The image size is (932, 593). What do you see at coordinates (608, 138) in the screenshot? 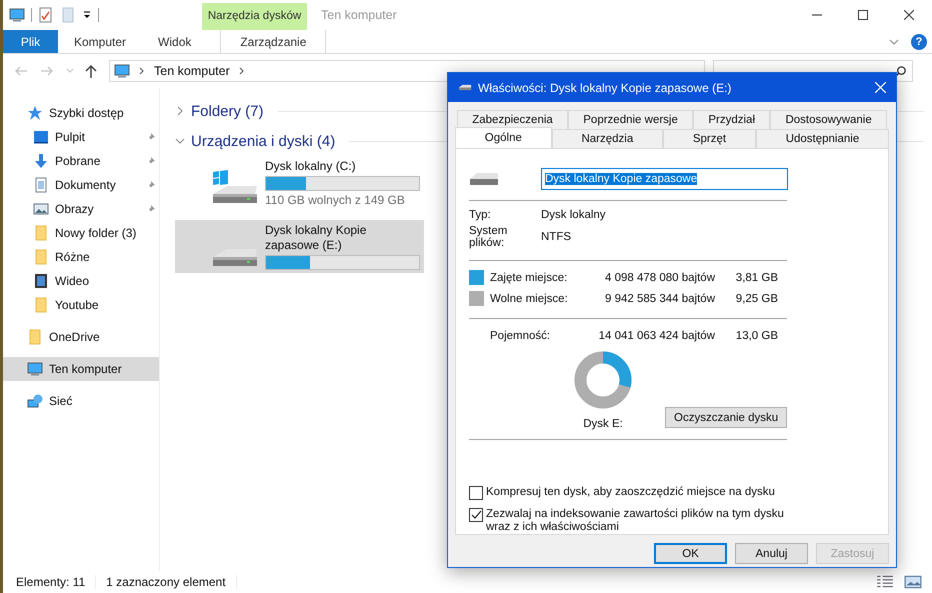
I see `tab: Narzędzia` at bounding box center [608, 138].